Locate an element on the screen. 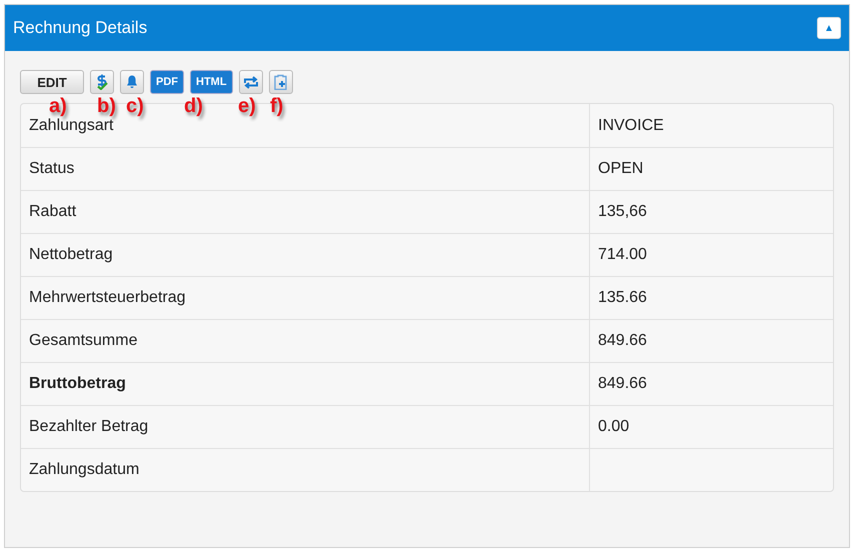 Image resolution: width=854 pixels, height=552 pixels. clipboard-plus-icon is located at coordinates (281, 82).